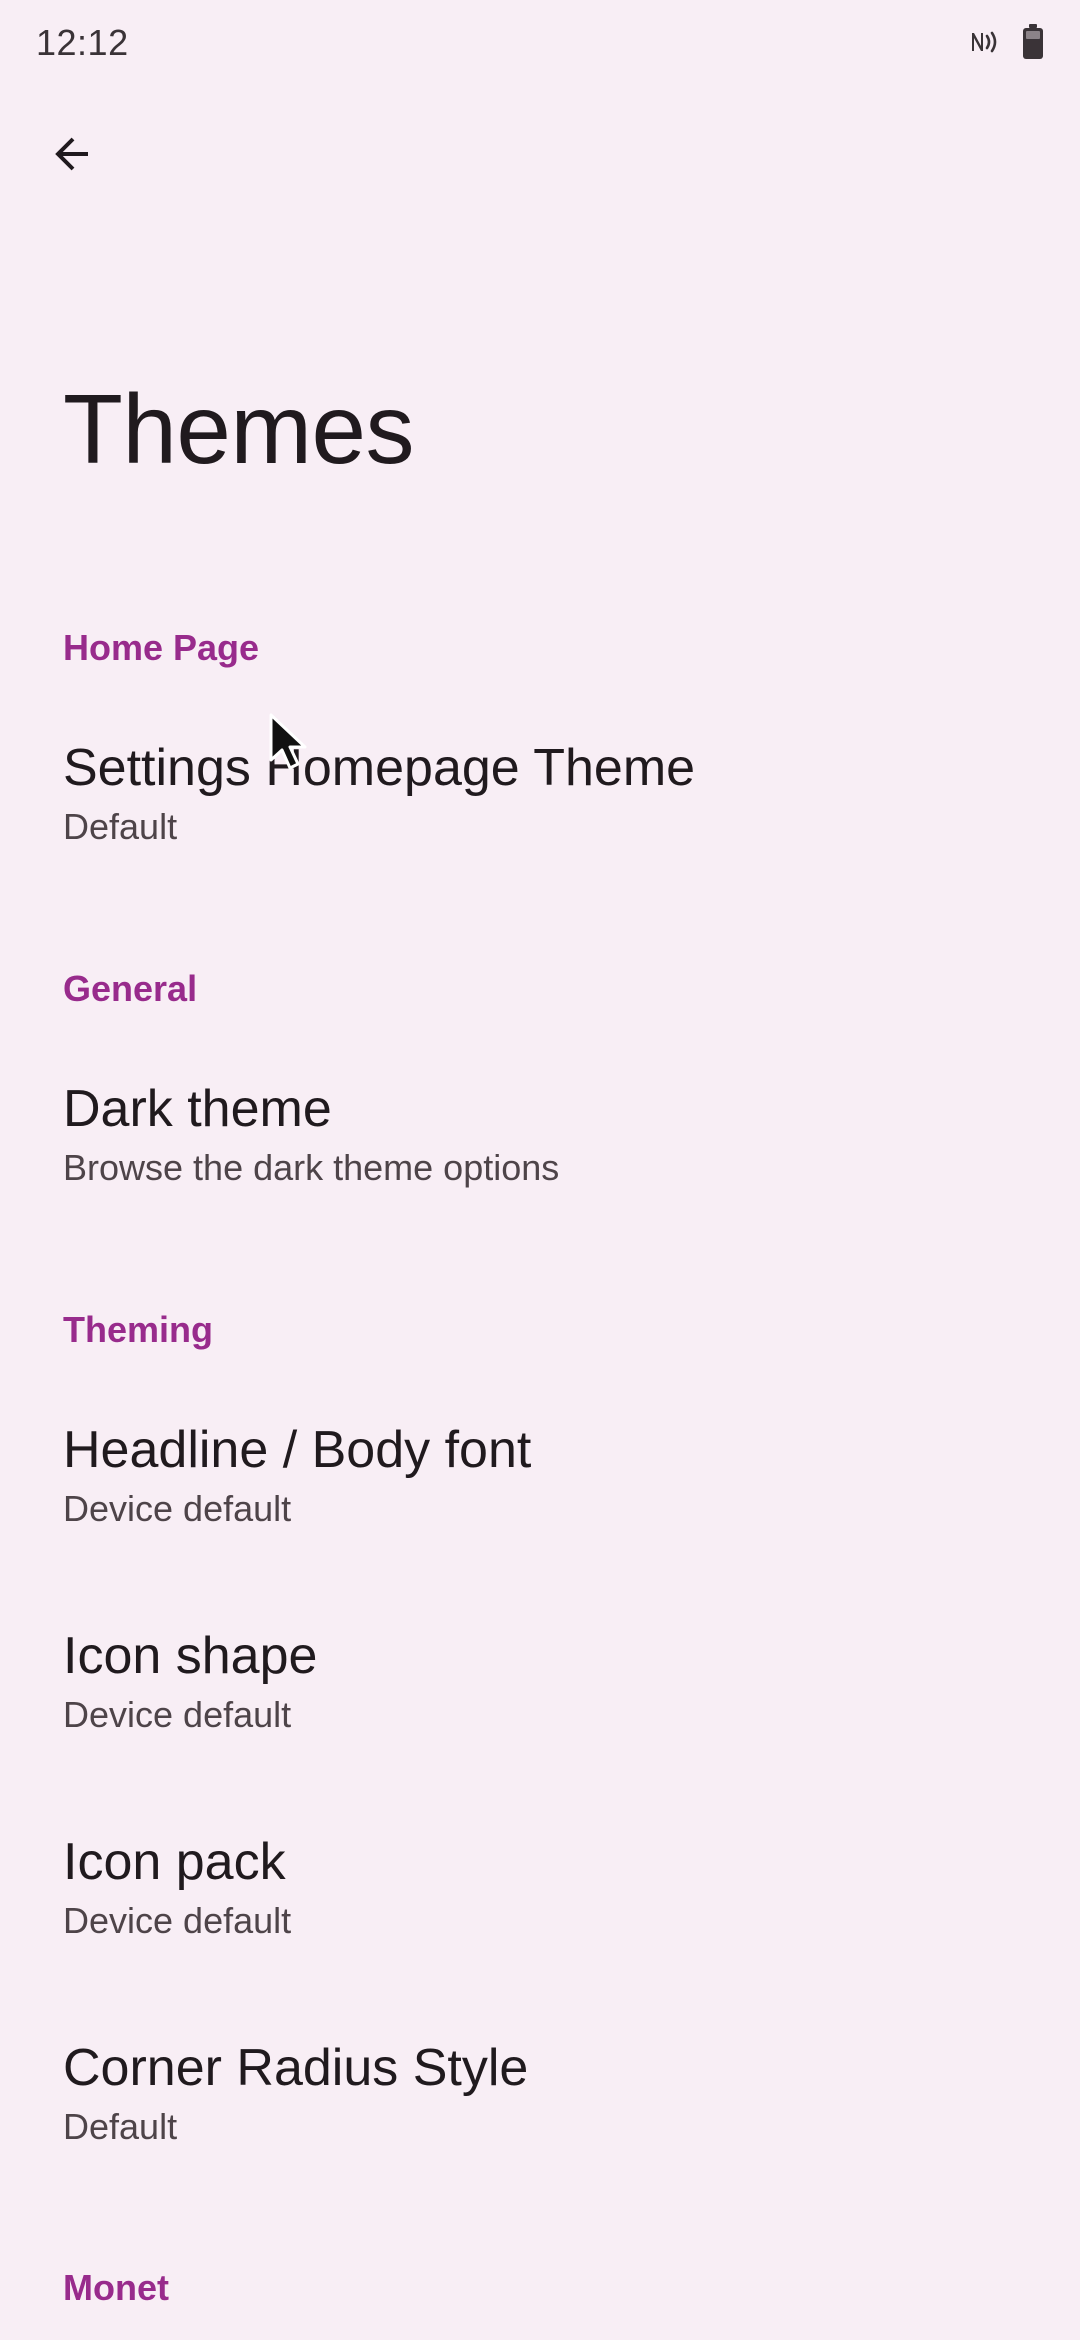 This screenshot has width=1080, height=2340. Describe the element at coordinates (296, 2068) in the screenshot. I see `pref-title: Corner Radius Style` at that location.